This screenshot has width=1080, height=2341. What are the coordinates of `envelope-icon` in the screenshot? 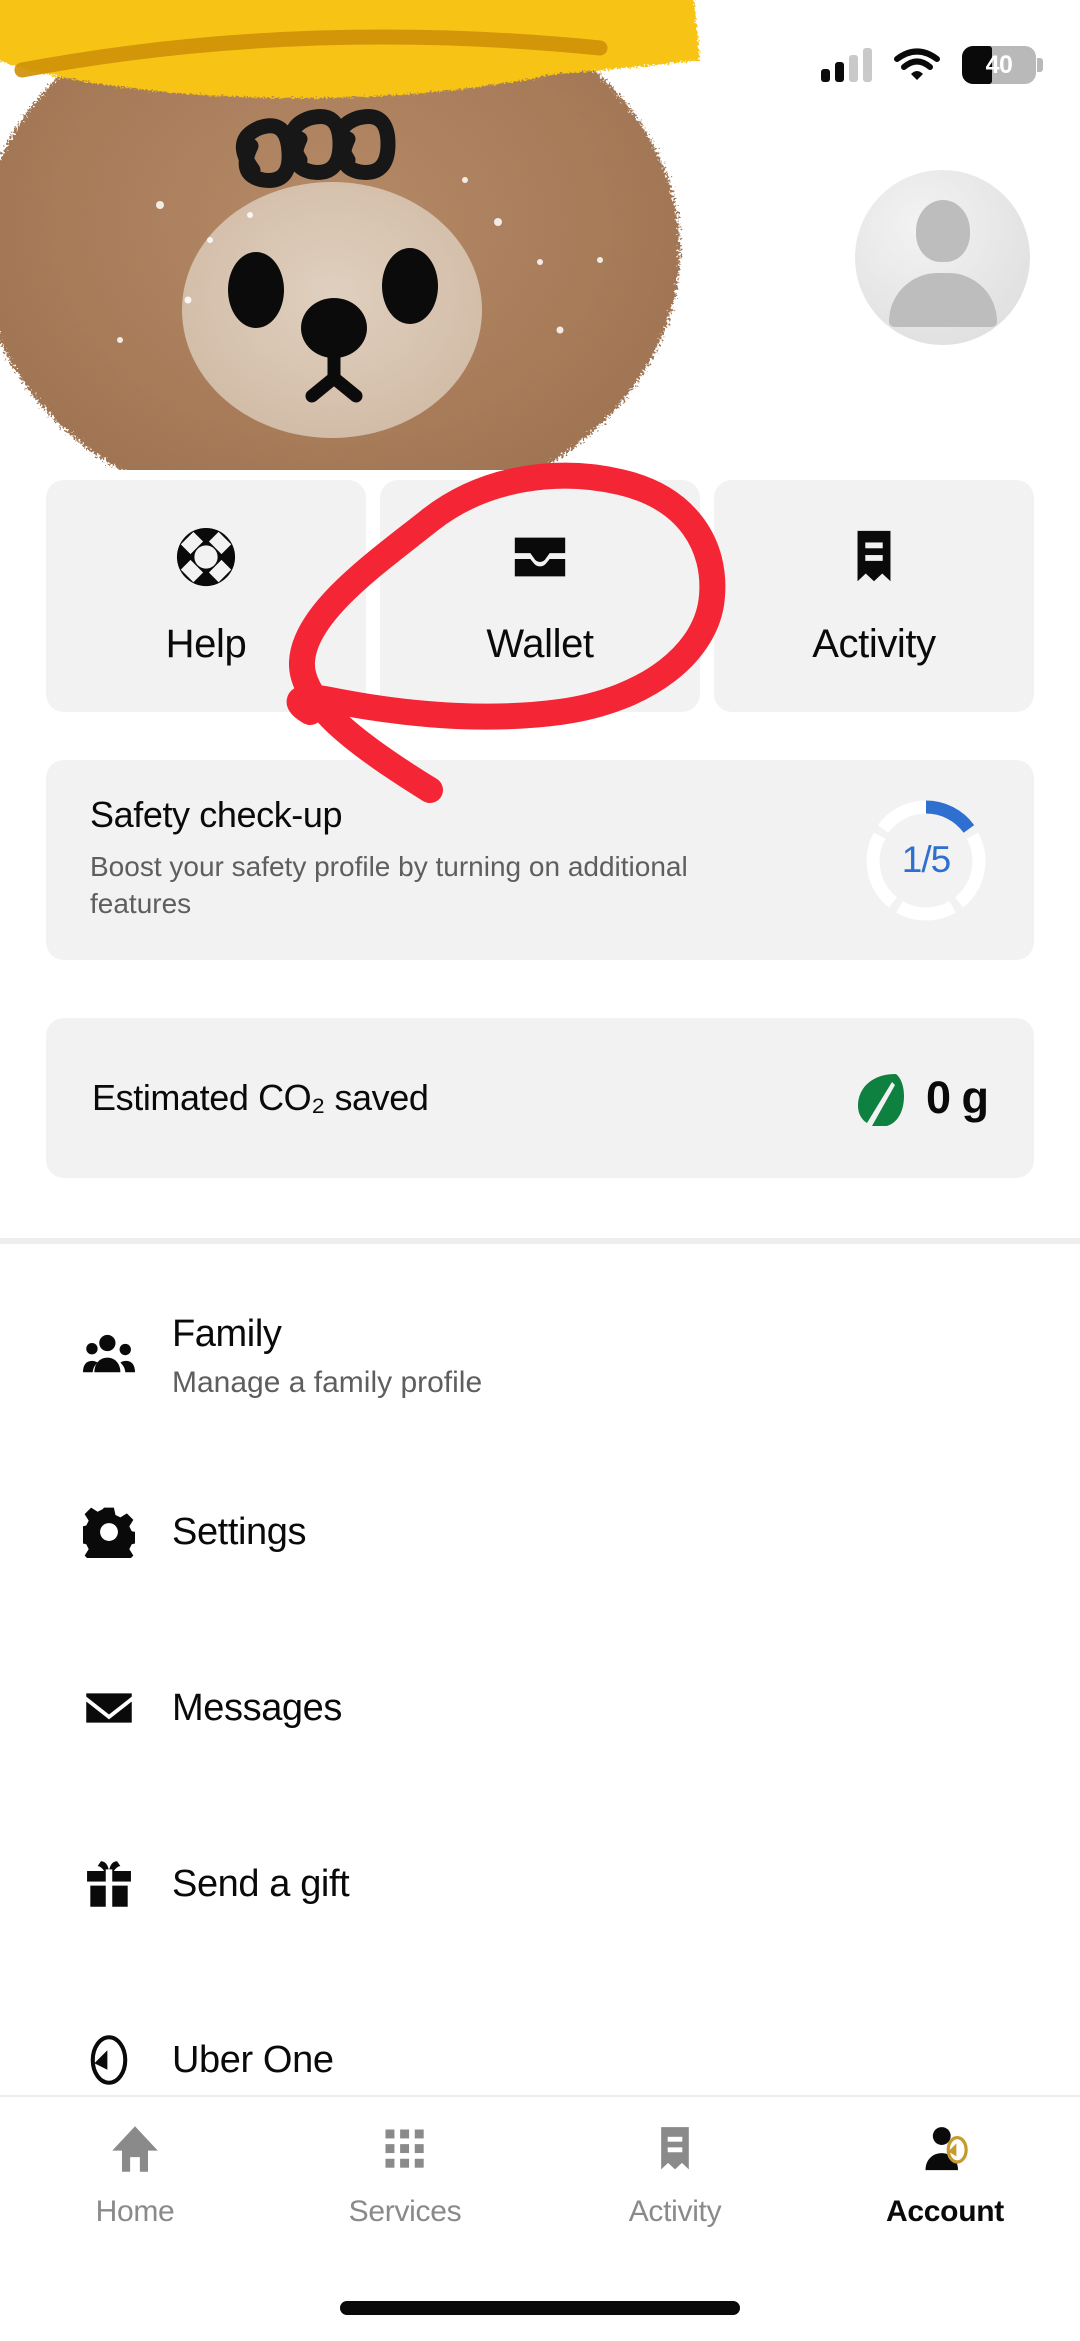 It's located at (109, 1708).